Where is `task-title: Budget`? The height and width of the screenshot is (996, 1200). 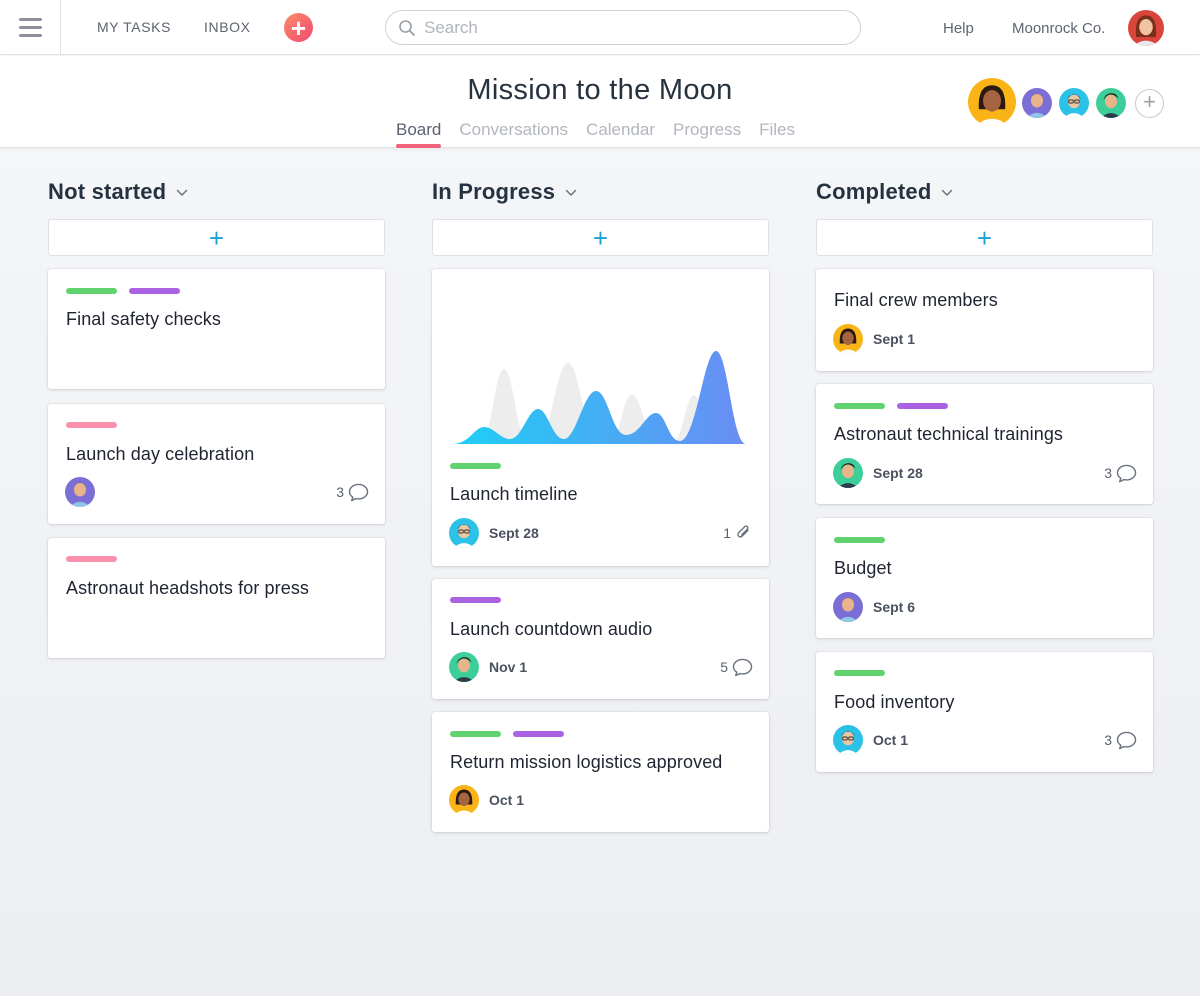 task-title: Budget is located at coordinates (863, 568).